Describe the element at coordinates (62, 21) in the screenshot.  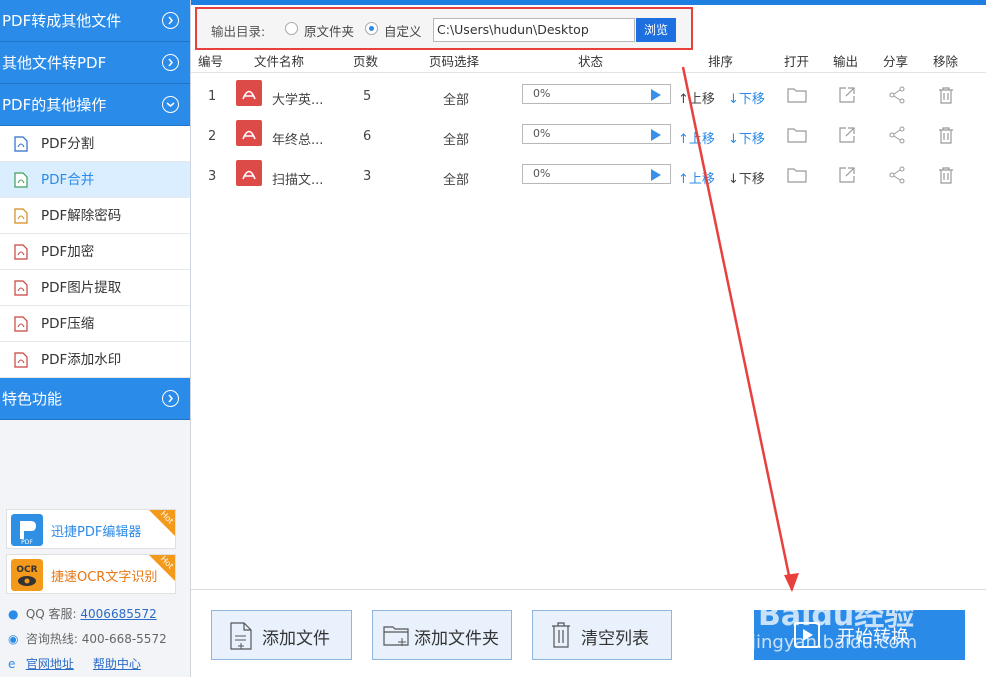
I see `category-label: PDF转成其他文件` at that location.